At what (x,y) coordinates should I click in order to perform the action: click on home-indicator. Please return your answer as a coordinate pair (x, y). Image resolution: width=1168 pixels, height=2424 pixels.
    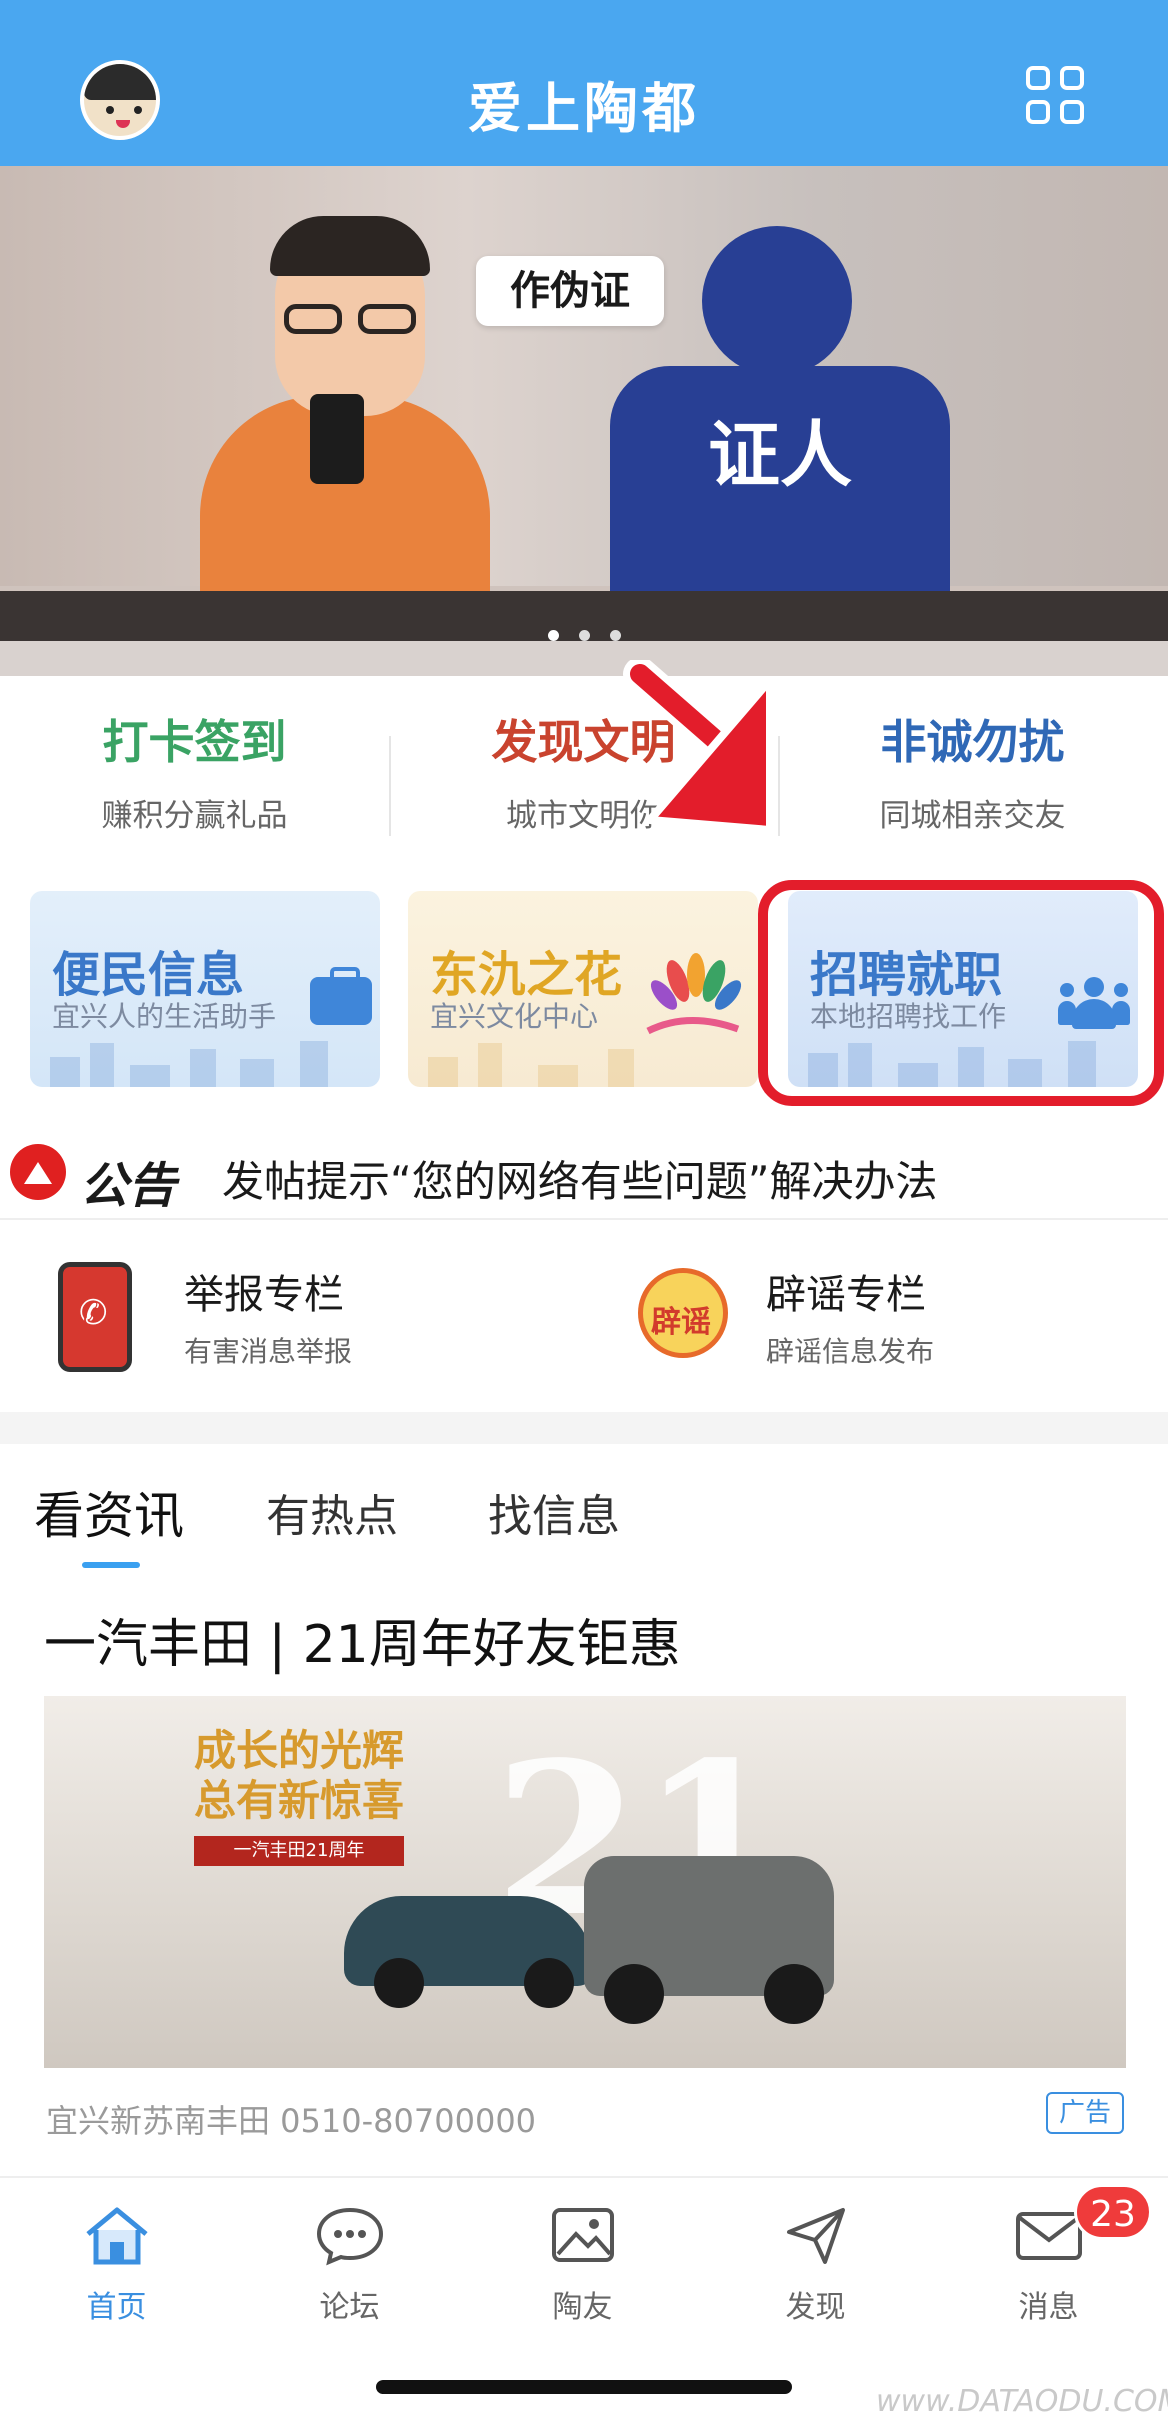
    Looking at the image, I should click on (584, 2387).